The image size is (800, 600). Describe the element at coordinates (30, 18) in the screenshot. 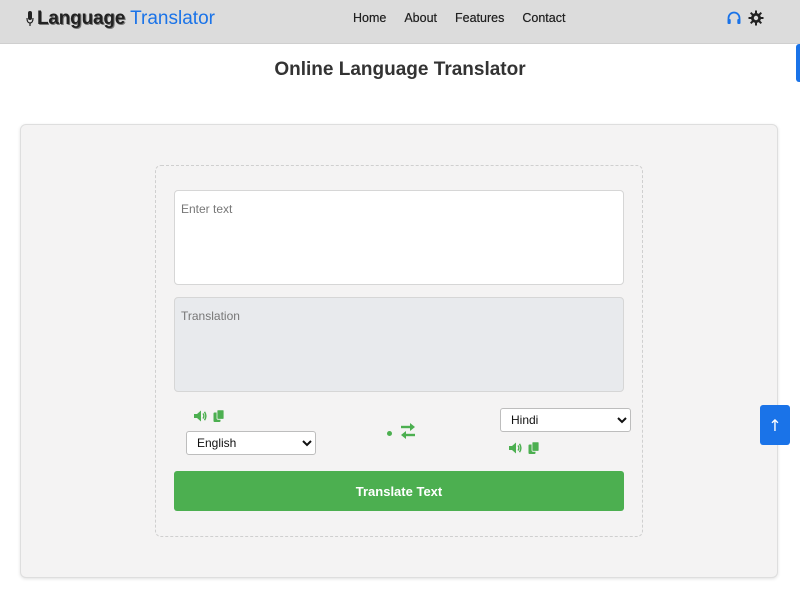

I see `microphone-icon` at that location.